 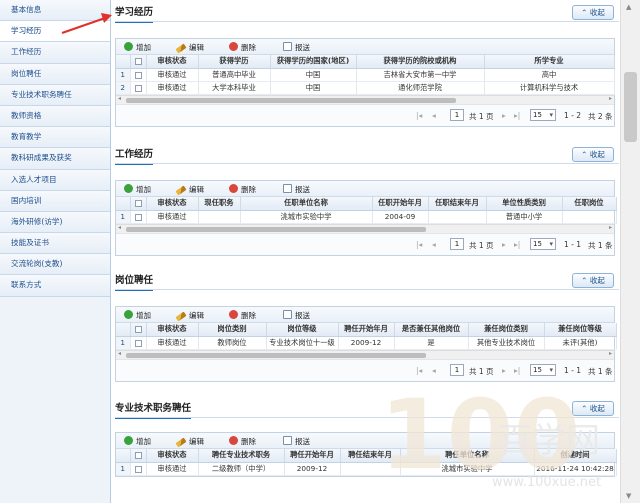 I want to click on table-row: 1 审核通过 教师岗位 专业技术岗位十一级 2009-12 是其他专业技术岗位 未评(其他), so click(x=366, y=343).